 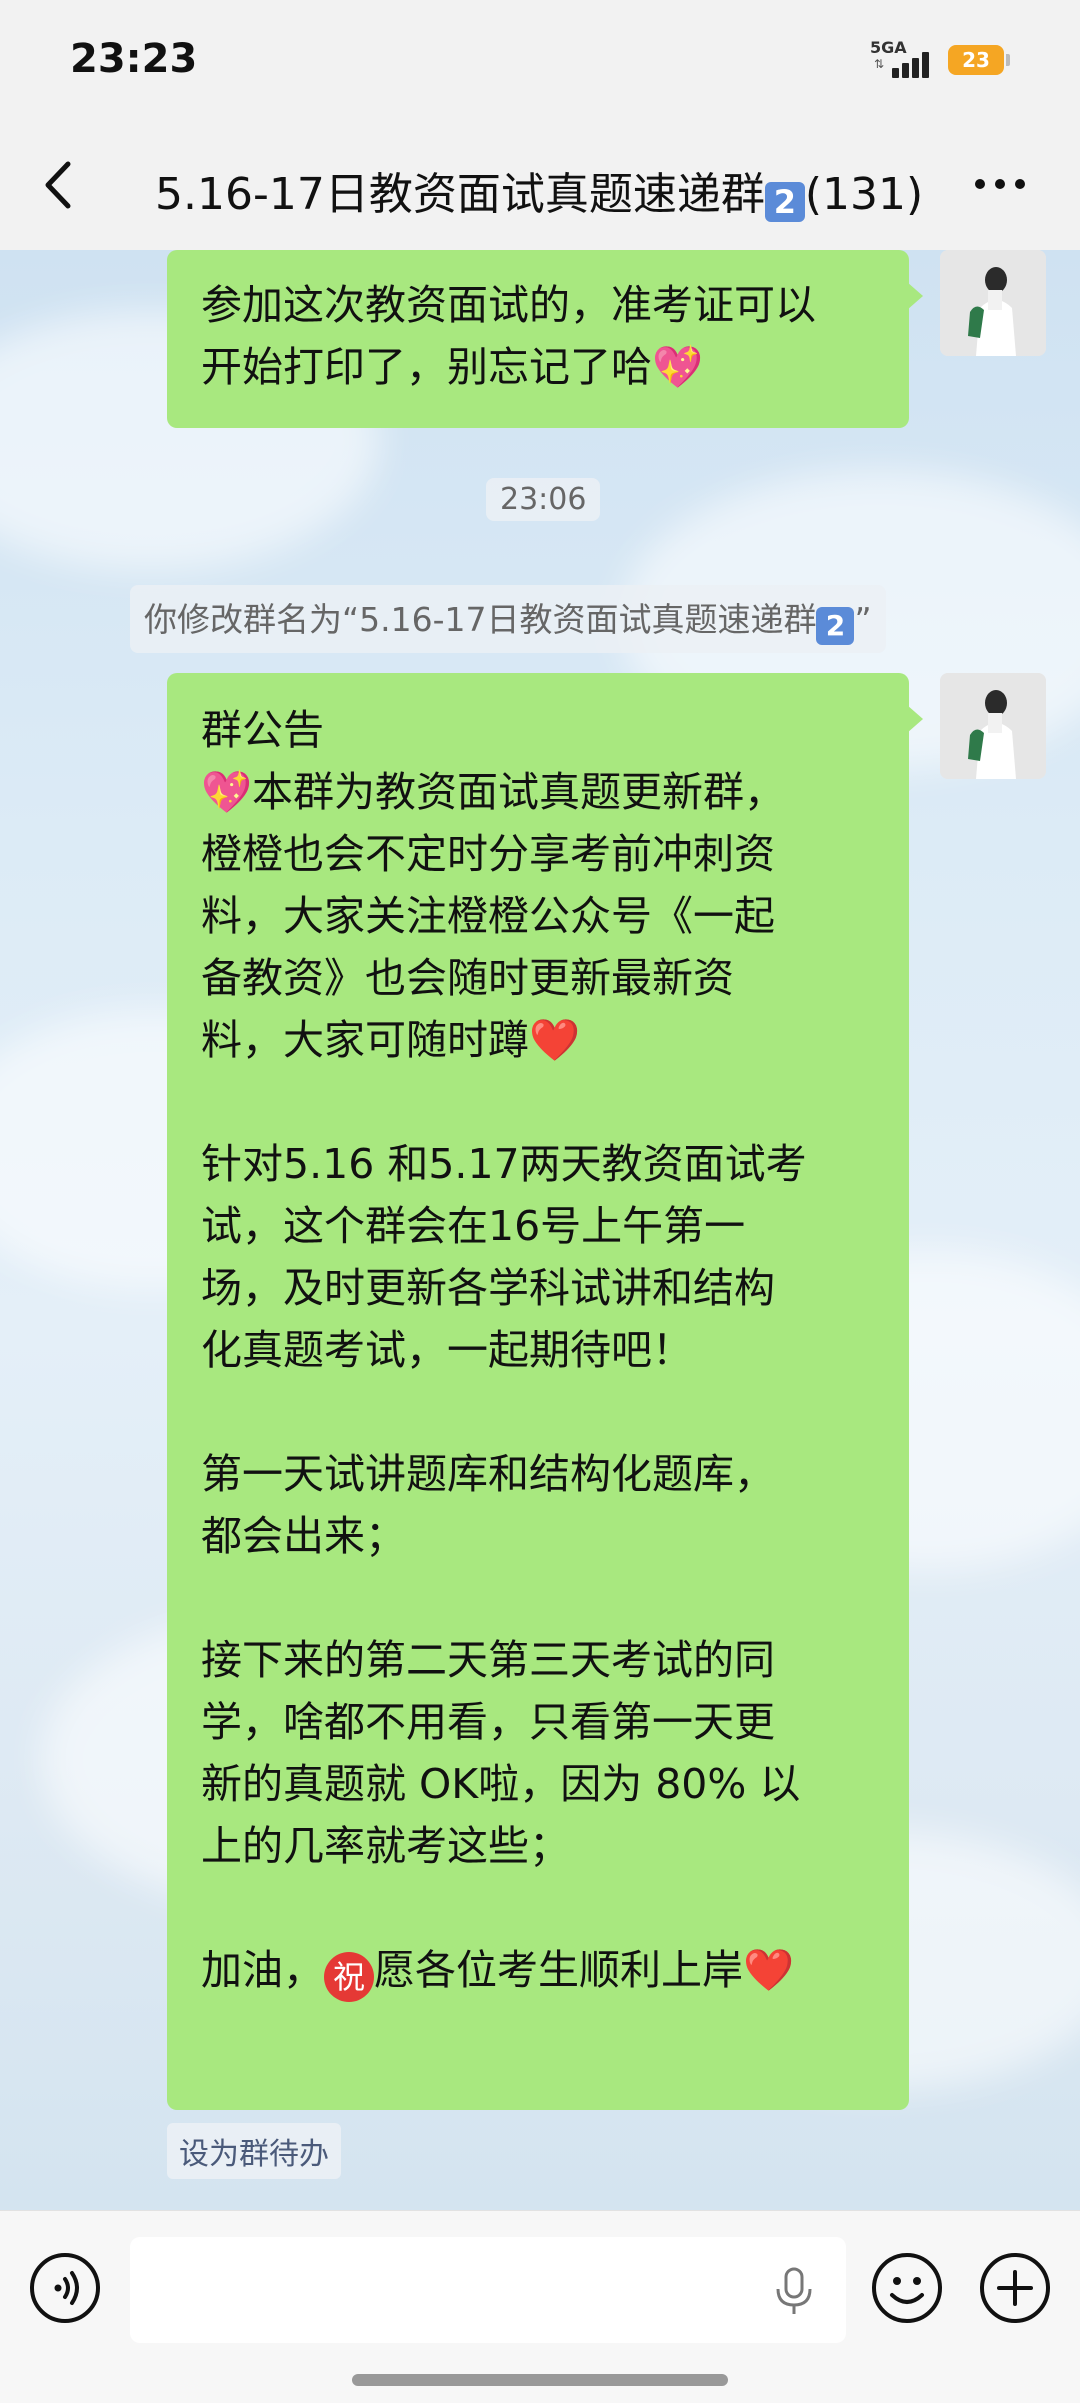 What do you see at coordinates (545, 339) in the screenshot?
I see `message-bubble: 参加这次教资面试的，准考证可以 开始打印了，别忘记了哈💖` at bounding box center [545, 339].